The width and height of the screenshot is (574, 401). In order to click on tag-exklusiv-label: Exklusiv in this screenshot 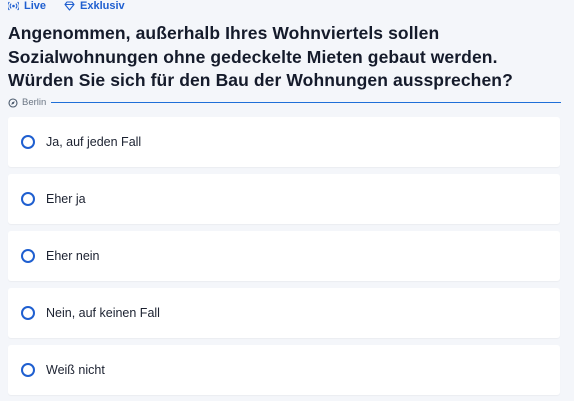, I will do `click(102, 6)`.